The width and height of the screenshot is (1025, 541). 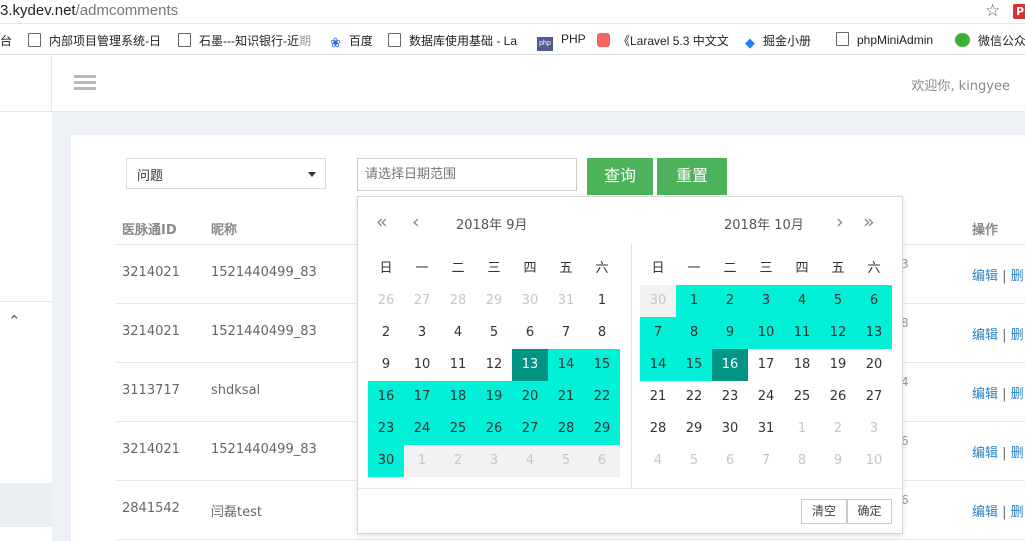 I want to click on day-cell: 17, so click(x=766, y=365).